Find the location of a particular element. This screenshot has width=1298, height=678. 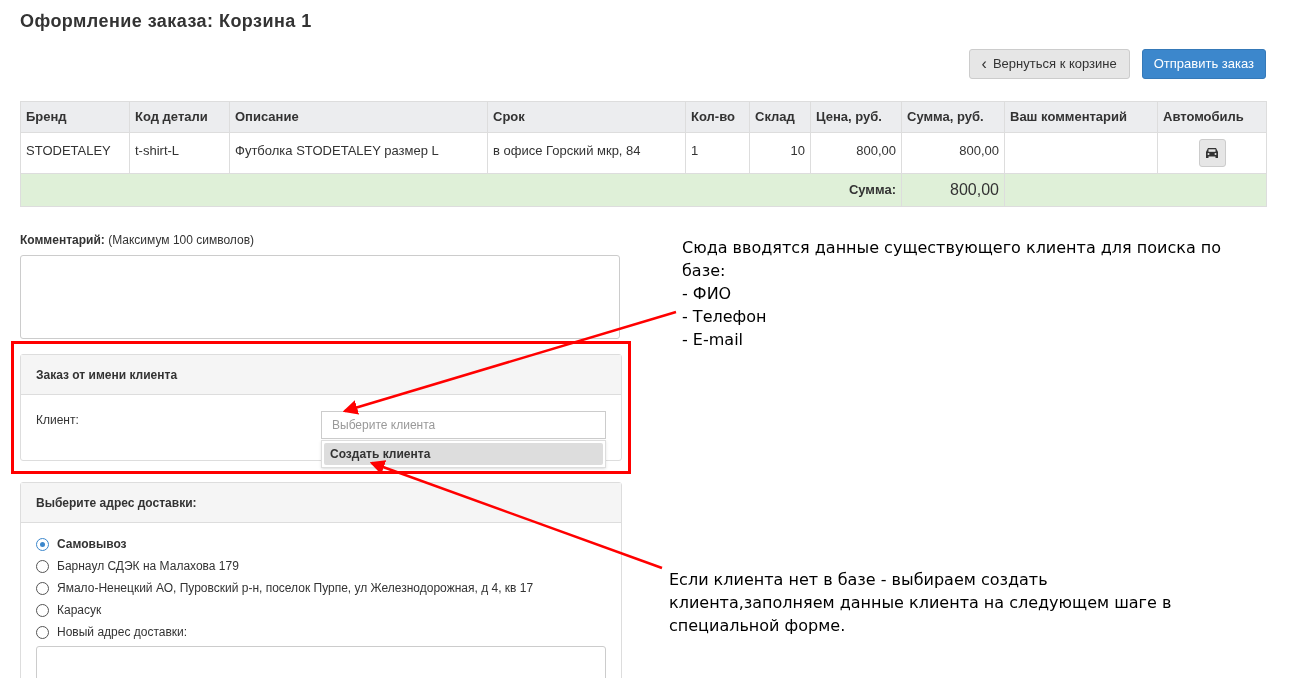

column-header: Код детали is located at coordinates (179, 117).